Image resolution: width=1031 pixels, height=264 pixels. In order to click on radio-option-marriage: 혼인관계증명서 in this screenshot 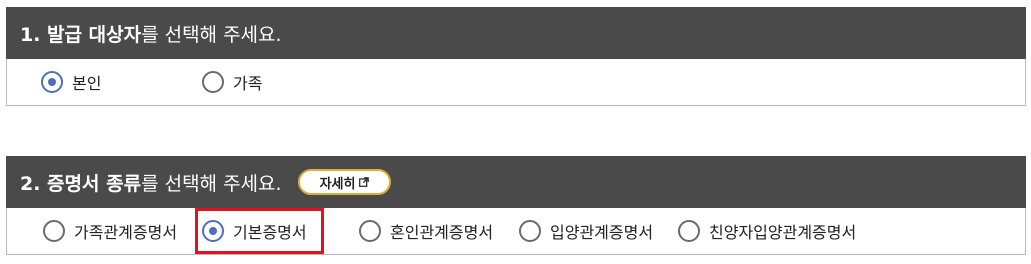, I will do `click(426, 231)`.